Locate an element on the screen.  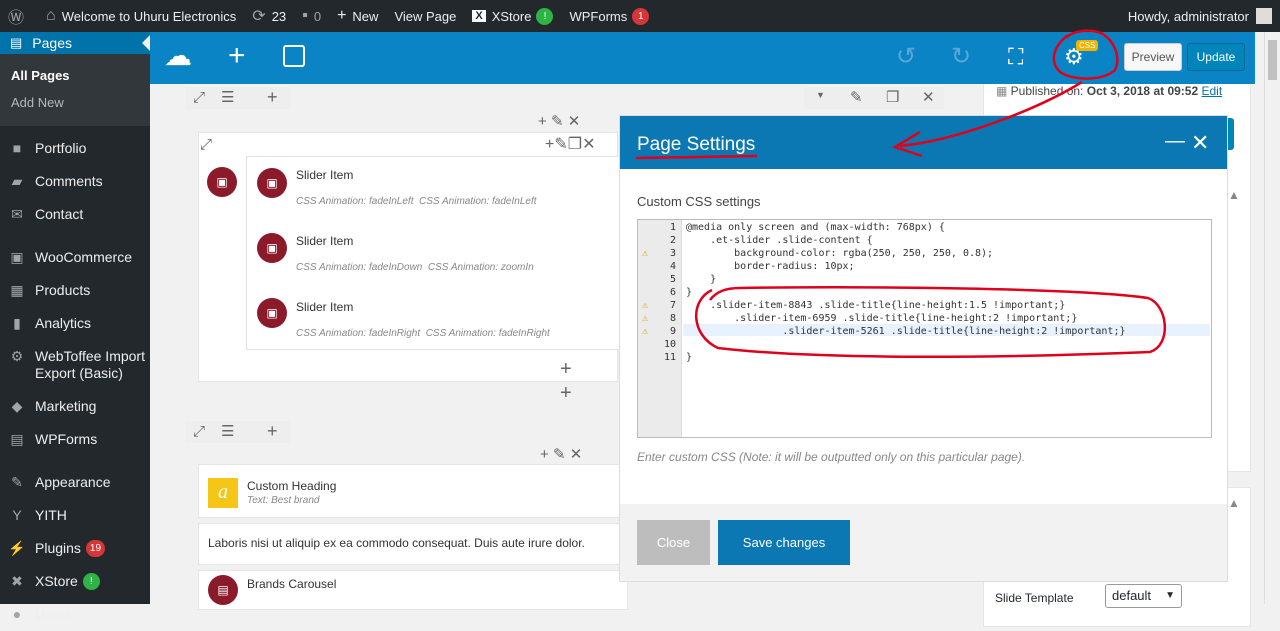
view-page-link: View Page is located at coordinates (425, 16).